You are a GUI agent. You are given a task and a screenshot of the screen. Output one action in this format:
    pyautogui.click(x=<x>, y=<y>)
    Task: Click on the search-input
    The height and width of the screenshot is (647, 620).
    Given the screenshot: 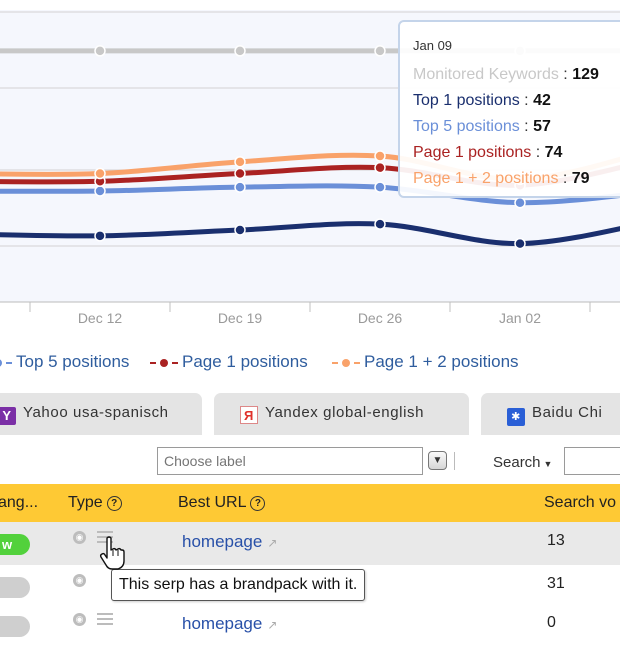 What is the action you would take?
    pyautogui.click(x=592, y=461)
    